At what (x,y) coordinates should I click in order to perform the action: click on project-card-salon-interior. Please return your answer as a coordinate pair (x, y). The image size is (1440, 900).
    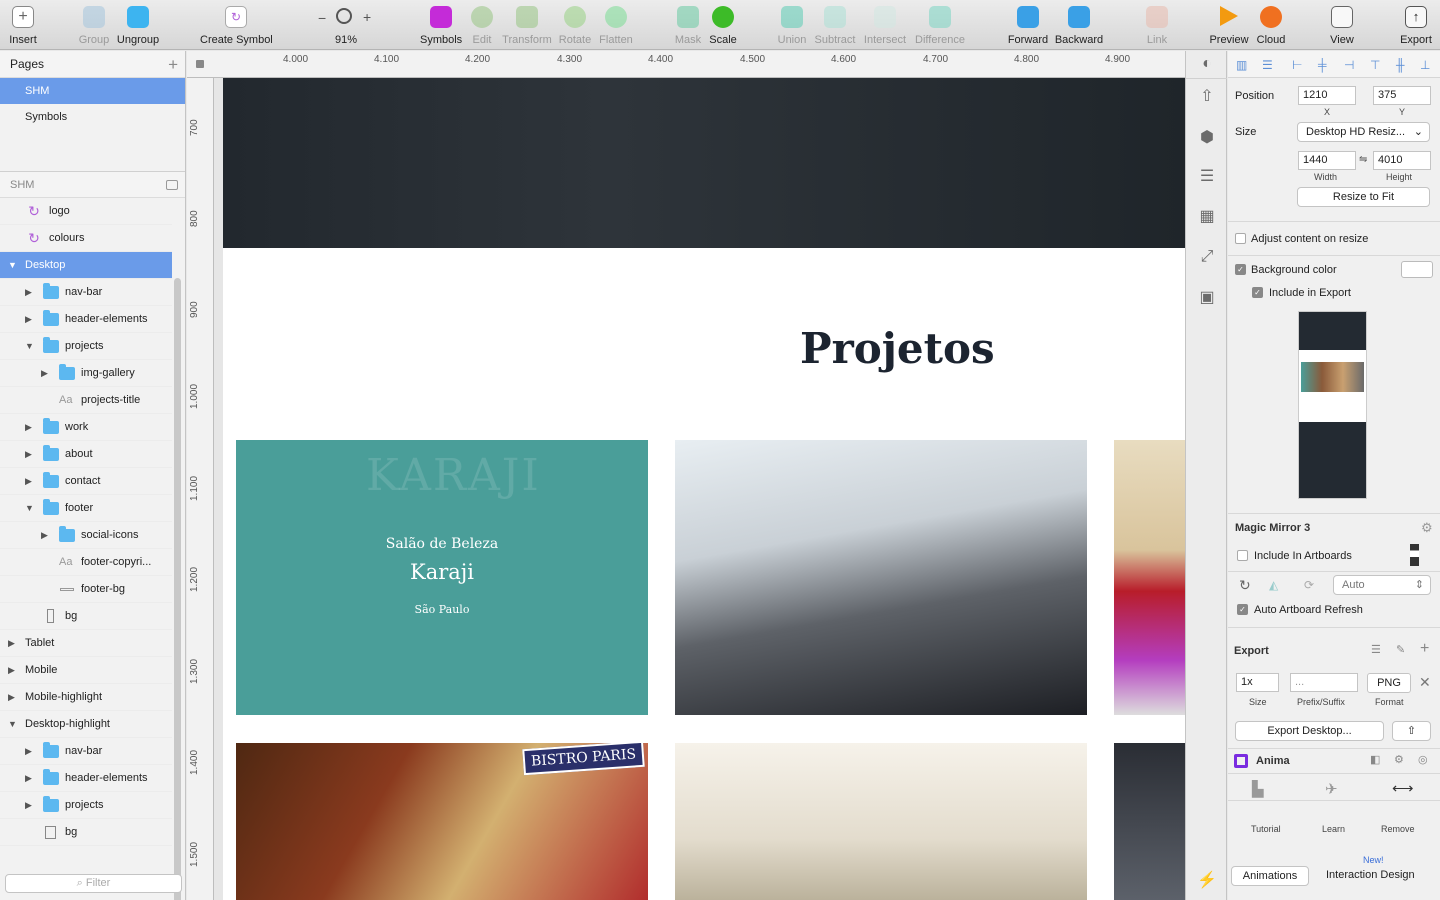
    Looking at the image, I should click on (881, 577).